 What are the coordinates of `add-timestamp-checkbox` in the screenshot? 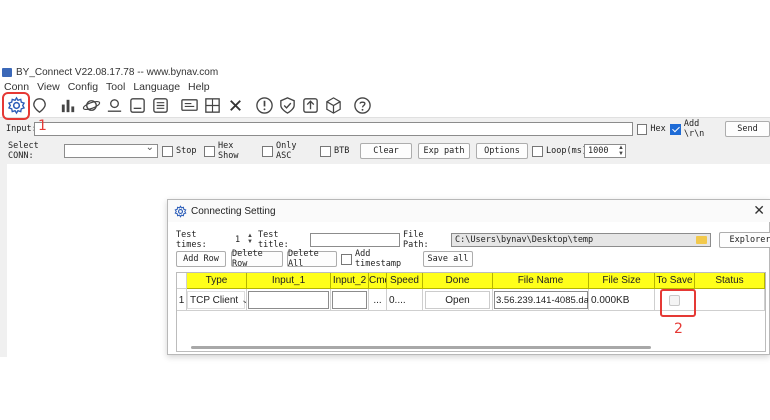 It's located at (346, 259).